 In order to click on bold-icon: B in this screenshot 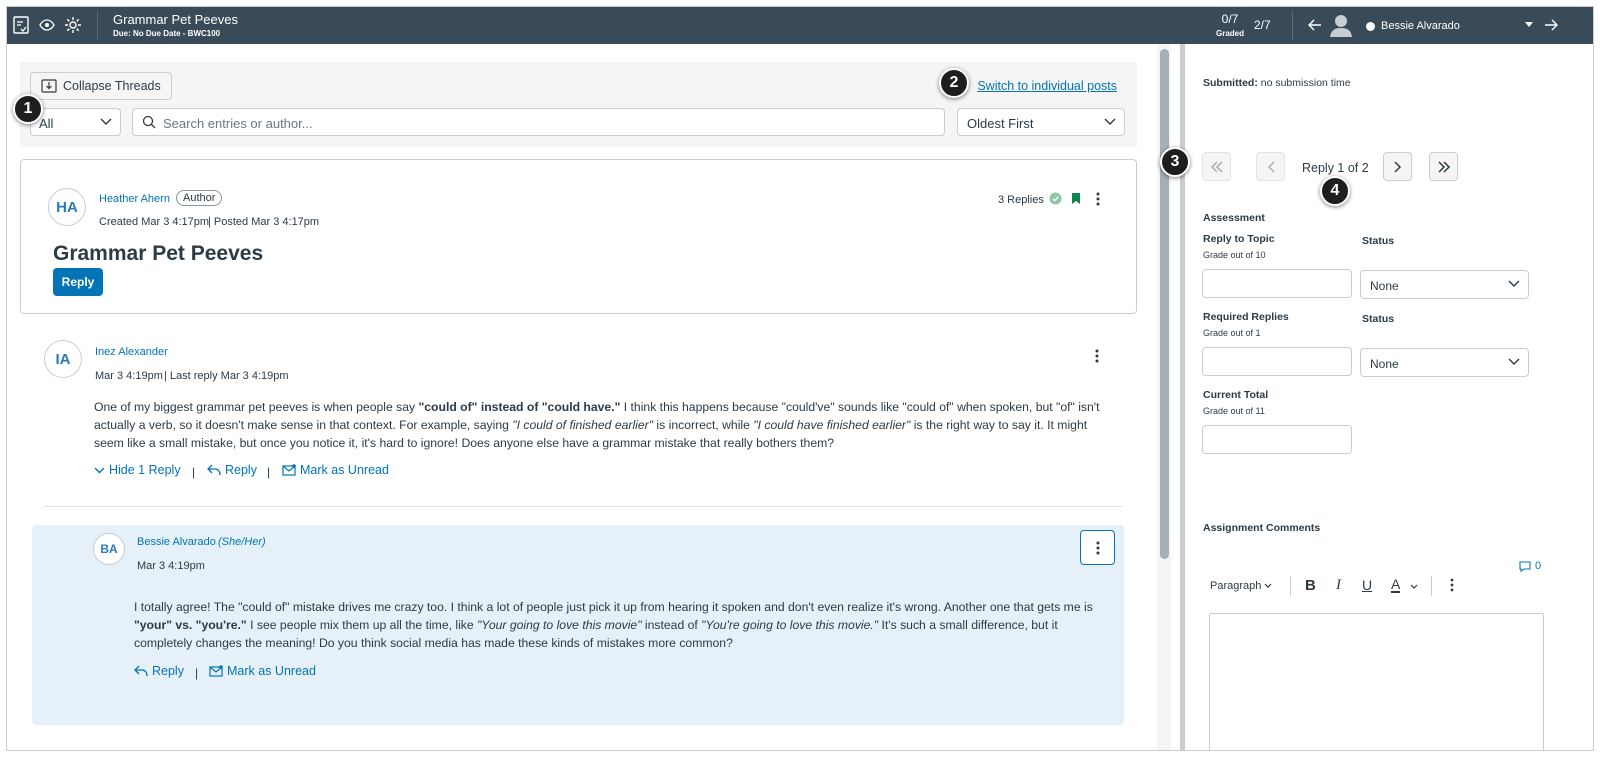, I will do `click(1310, 585)`.